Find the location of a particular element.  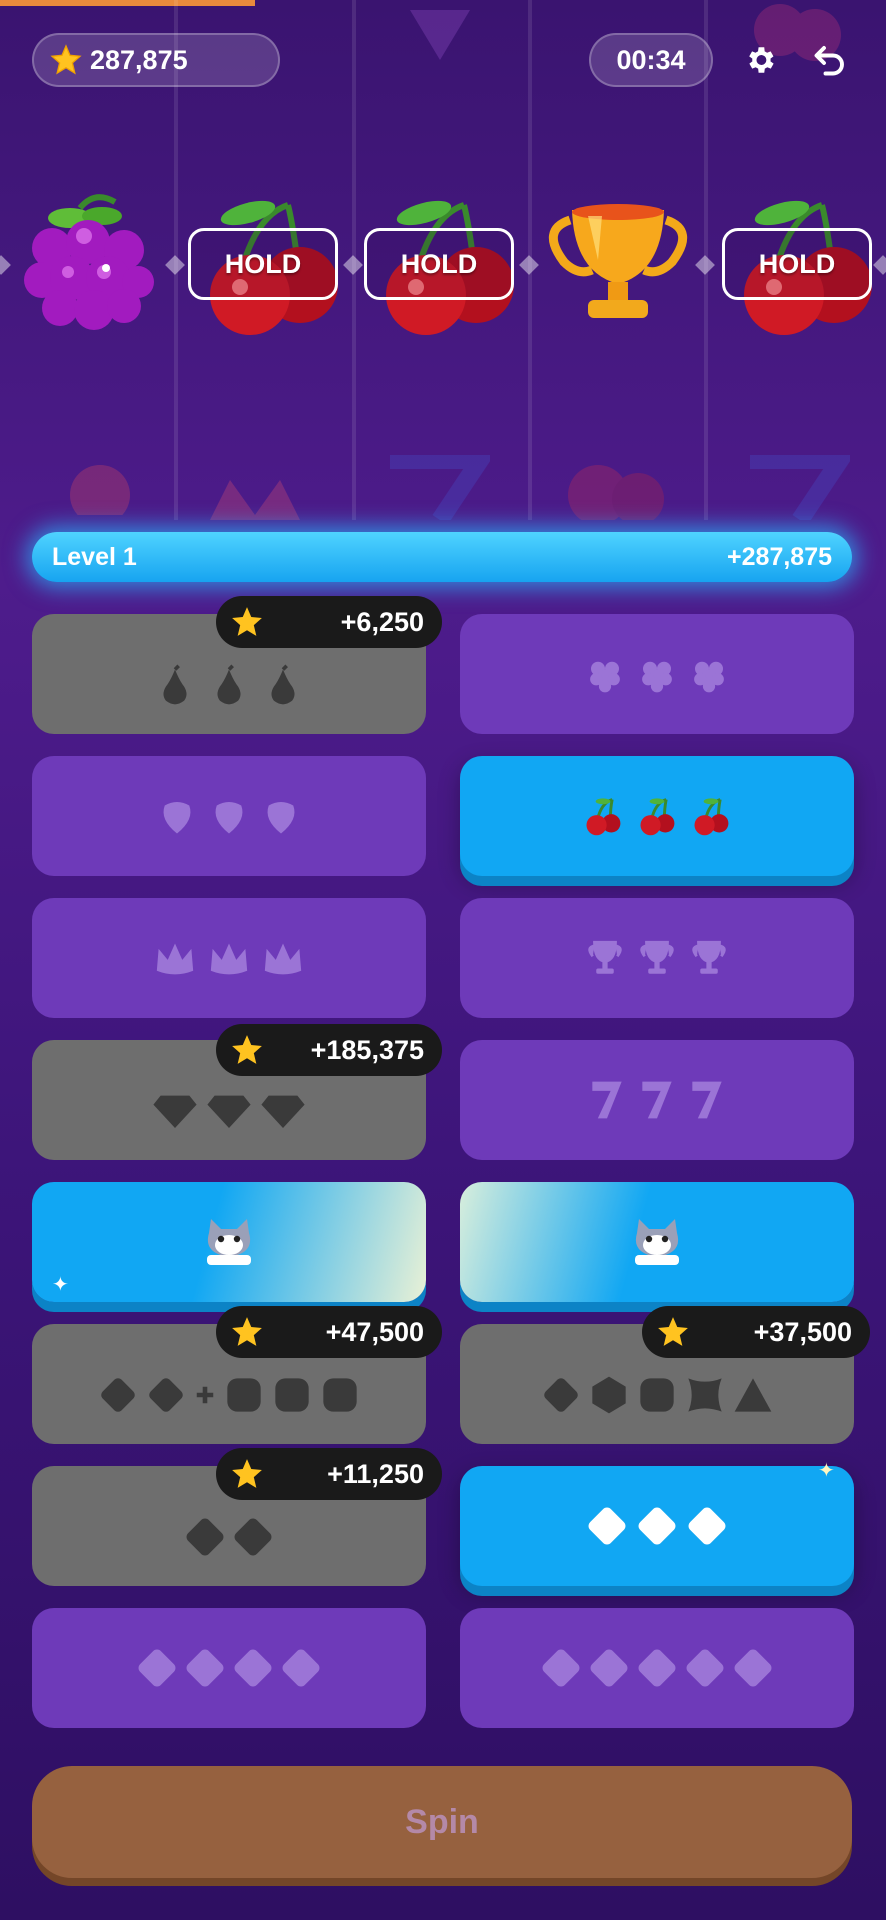

paytable-raspberries is located at coordinates (657, 674).